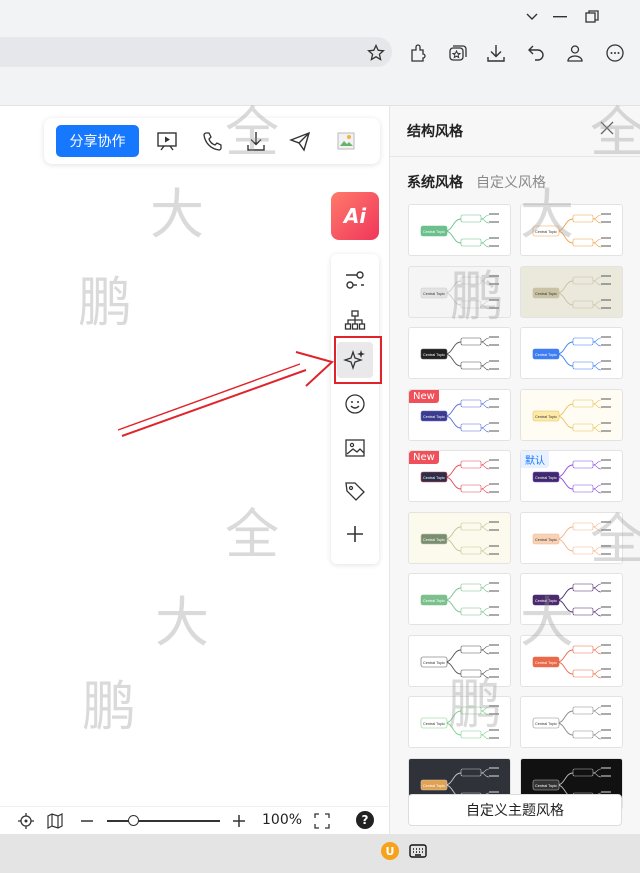 This screenshot has width=640, height=873. What do you see at coordinates (55, 821) in the screenshot?
I see `map-icon` at bounding box center [55, 821].